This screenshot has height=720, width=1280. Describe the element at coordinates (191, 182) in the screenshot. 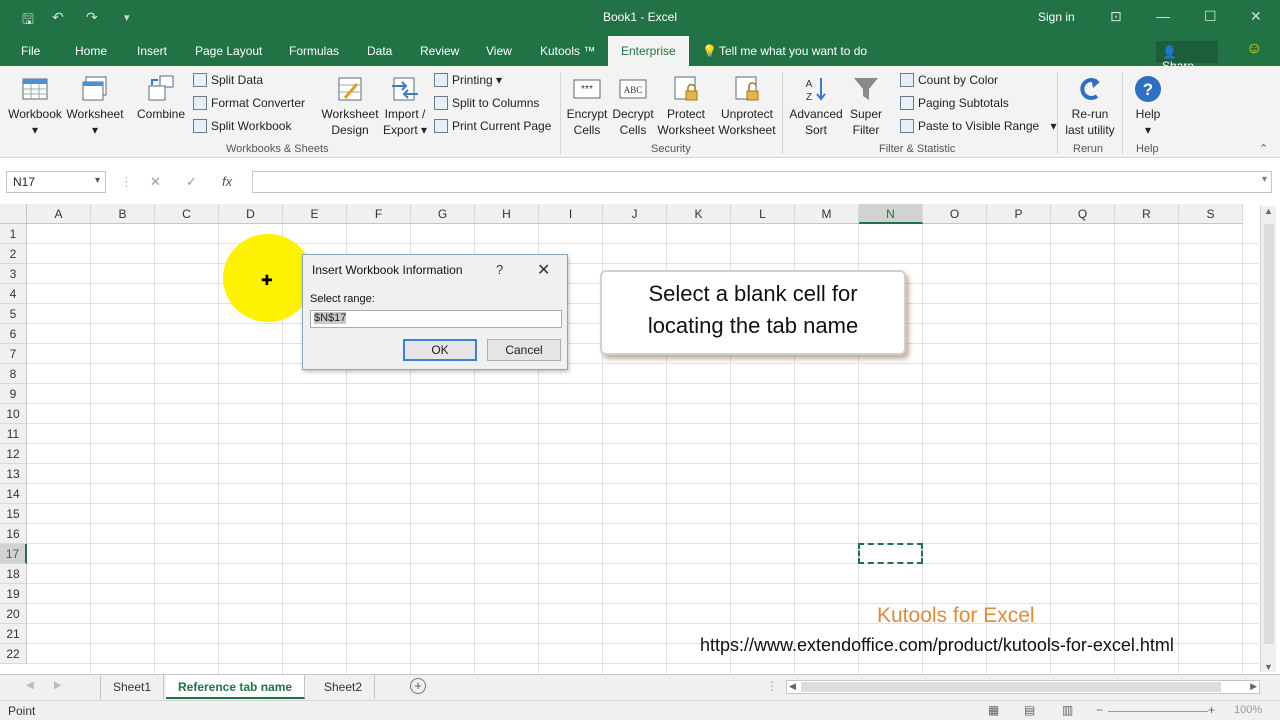

I see `enter-checkmark-icon: ✓` at that location.